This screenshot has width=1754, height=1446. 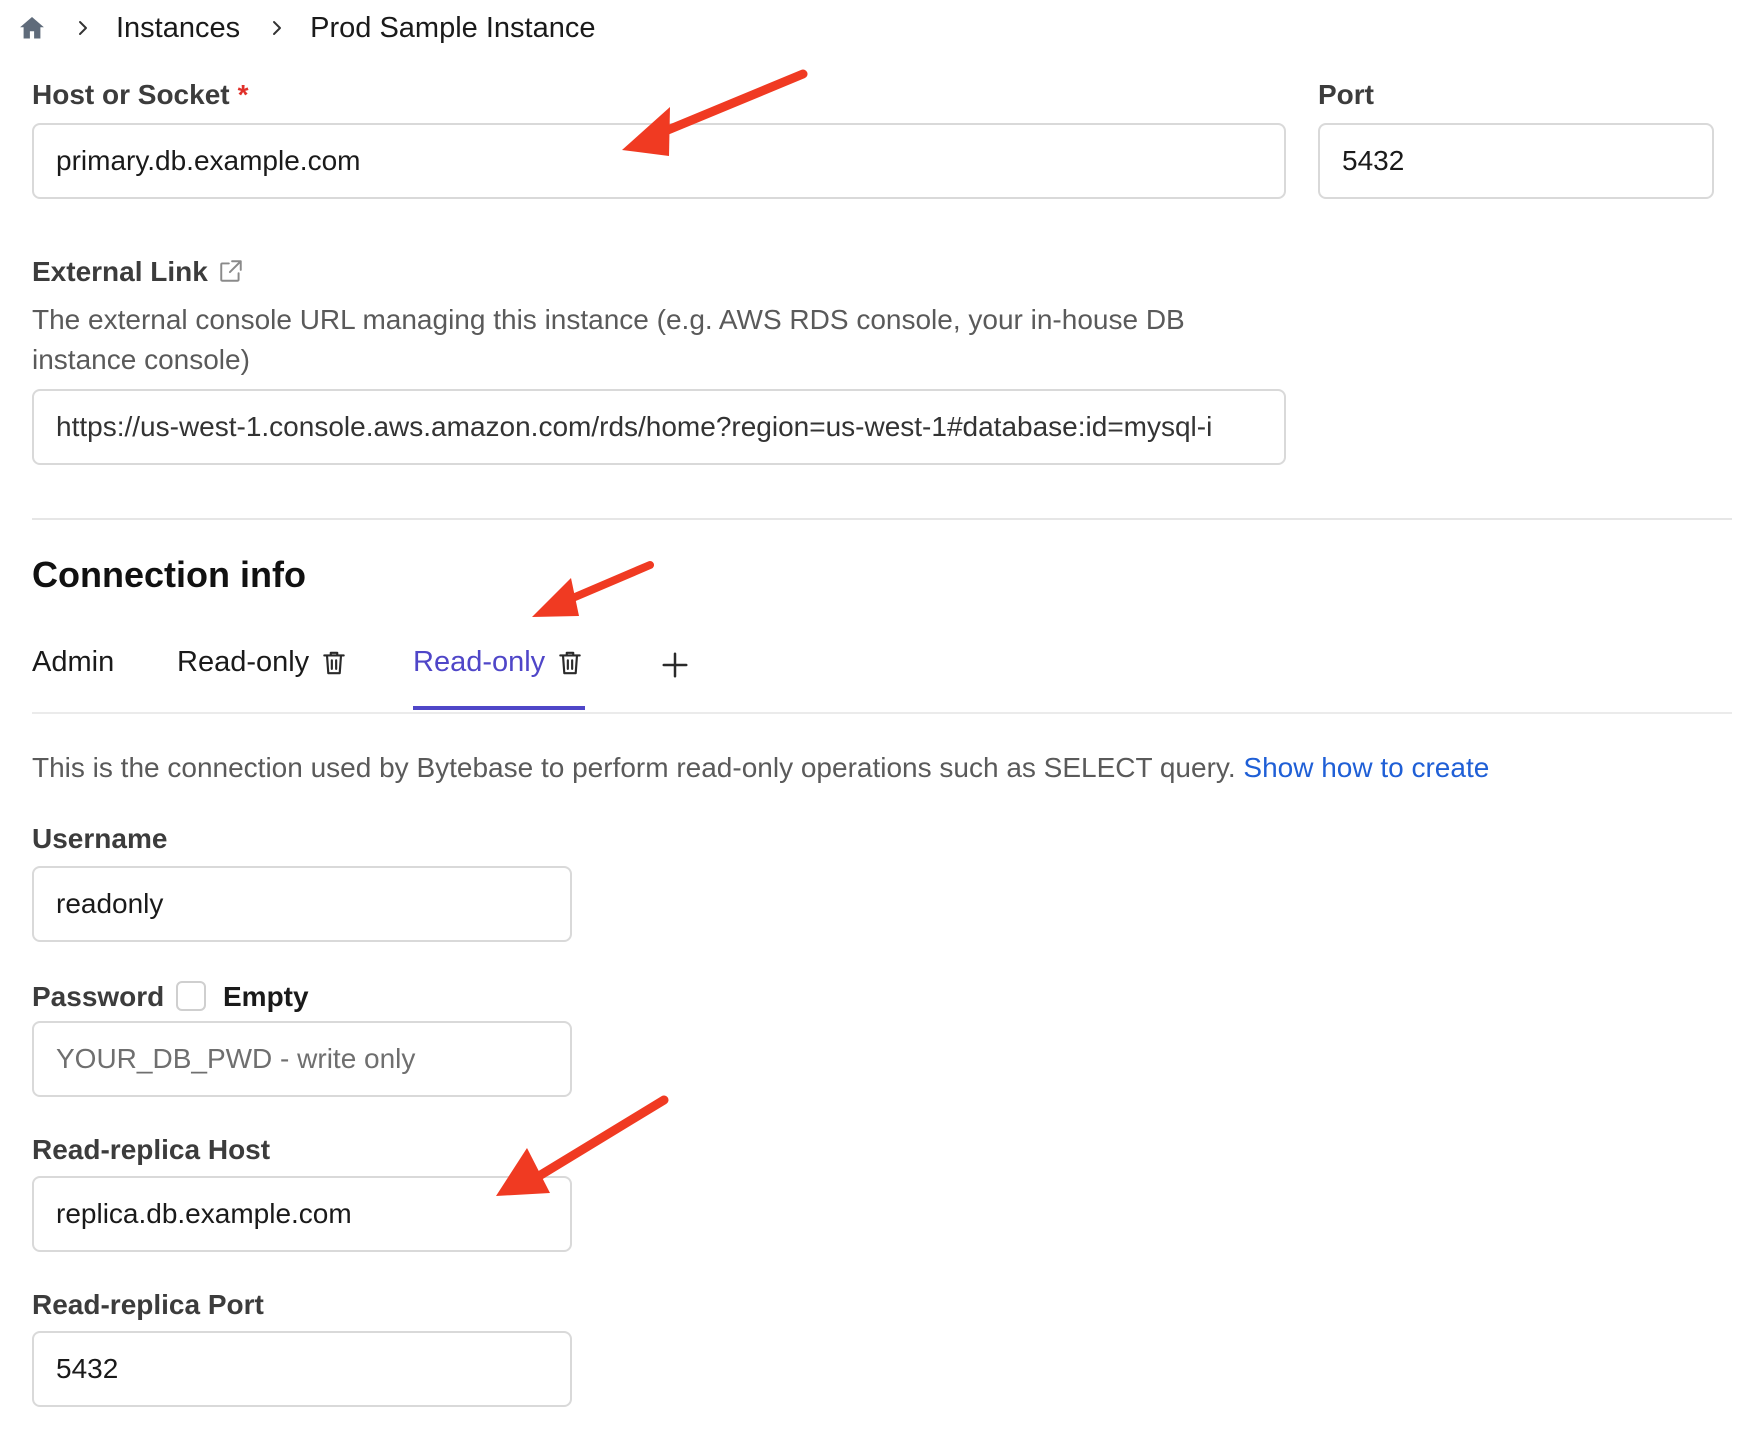 I want to click on replica-port-input, so click(x=302, y=1369).